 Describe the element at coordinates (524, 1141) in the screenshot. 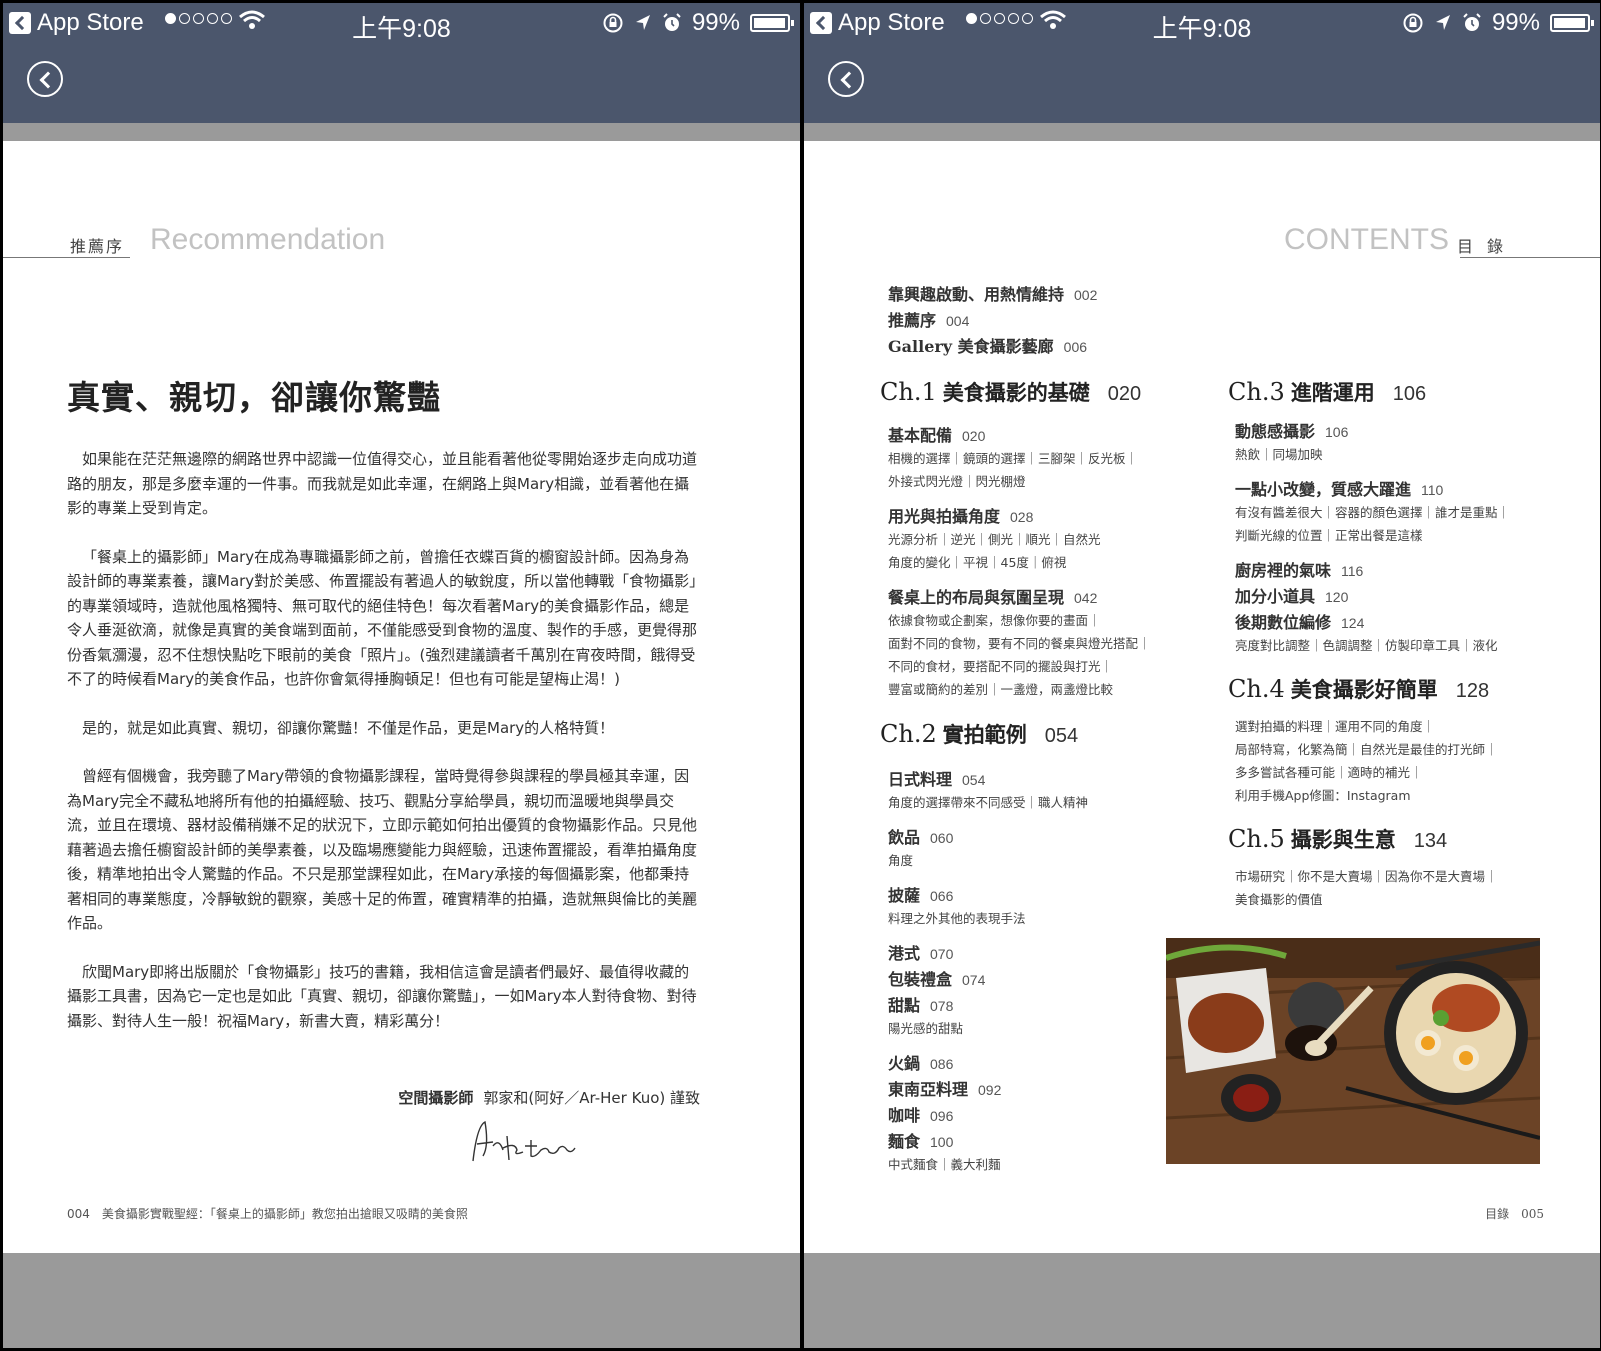

I see `handwritten-signature` at that location.